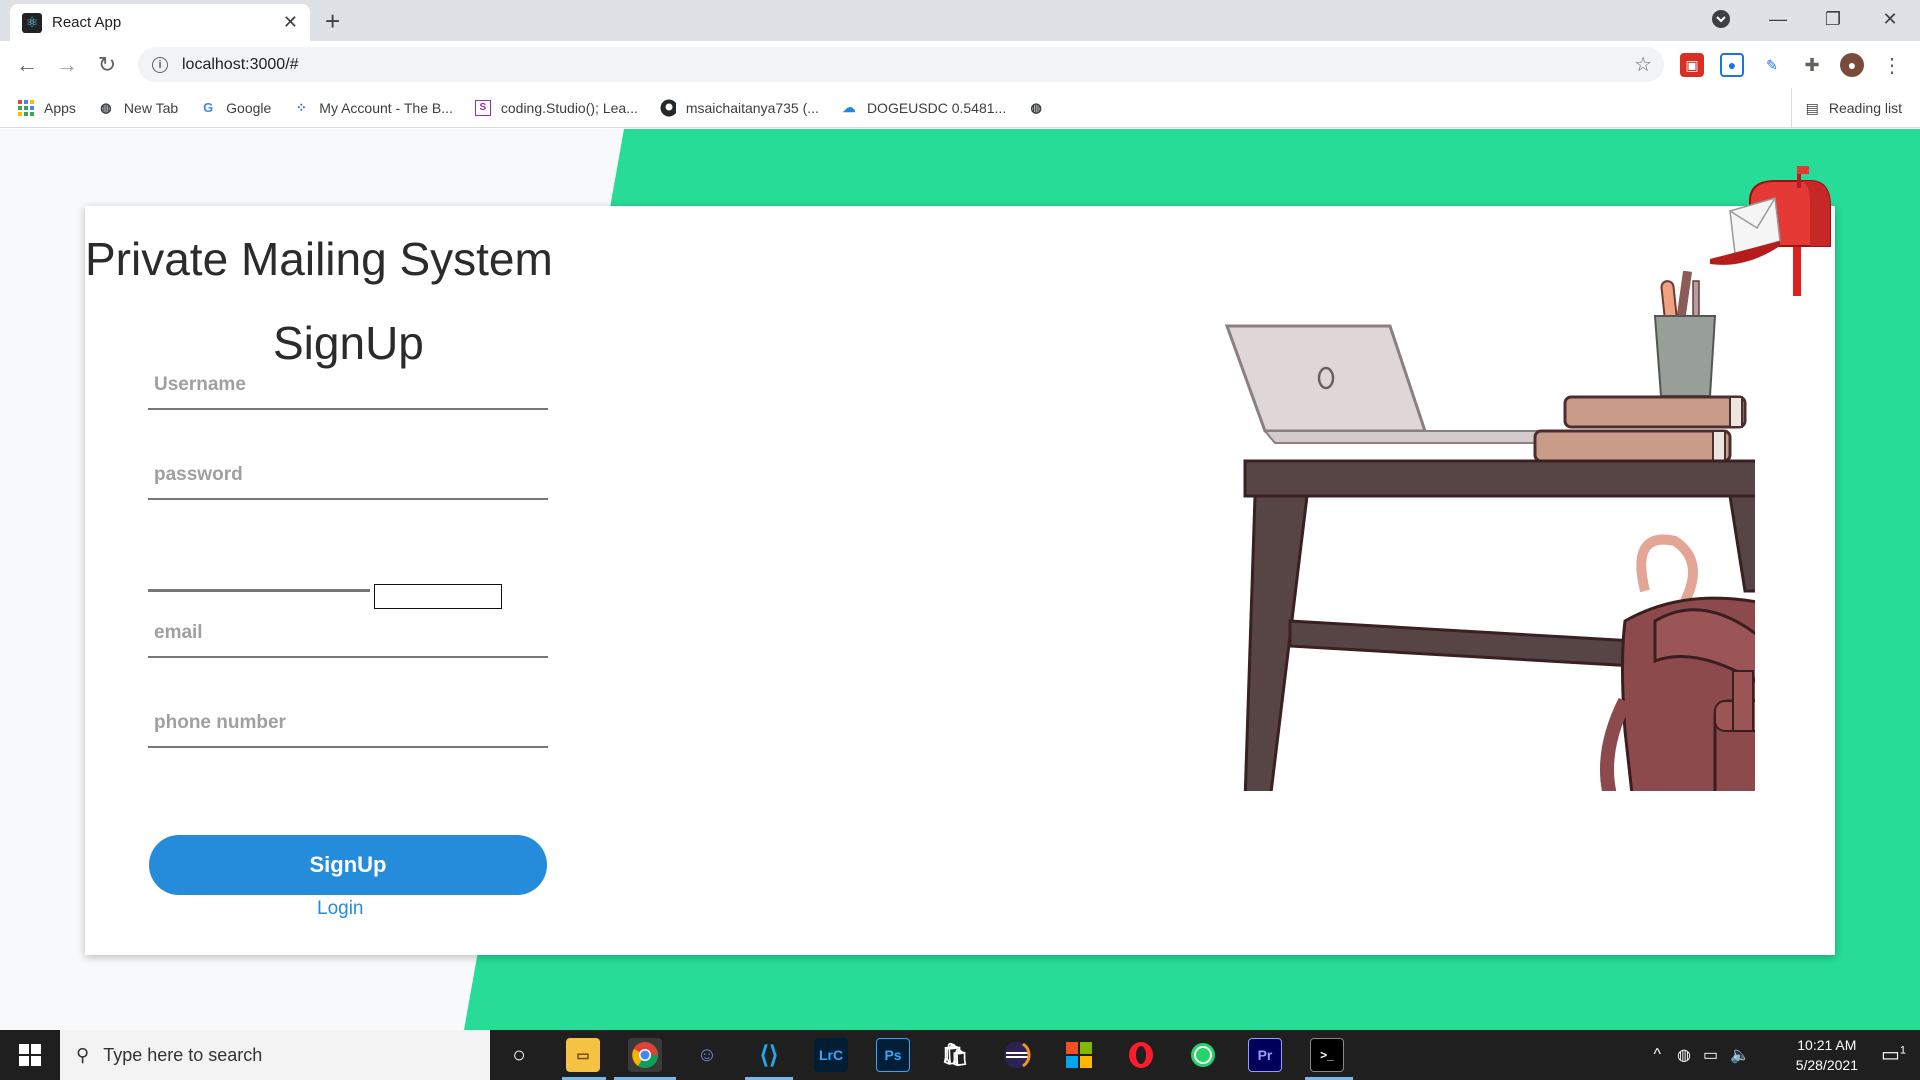 The height and width of the screenshot is (1080, 1920). What do you see at coordinates (83, 1054) in the screenshot?
I see `search-icon: ⚲` at bounding box center [83, 1054].